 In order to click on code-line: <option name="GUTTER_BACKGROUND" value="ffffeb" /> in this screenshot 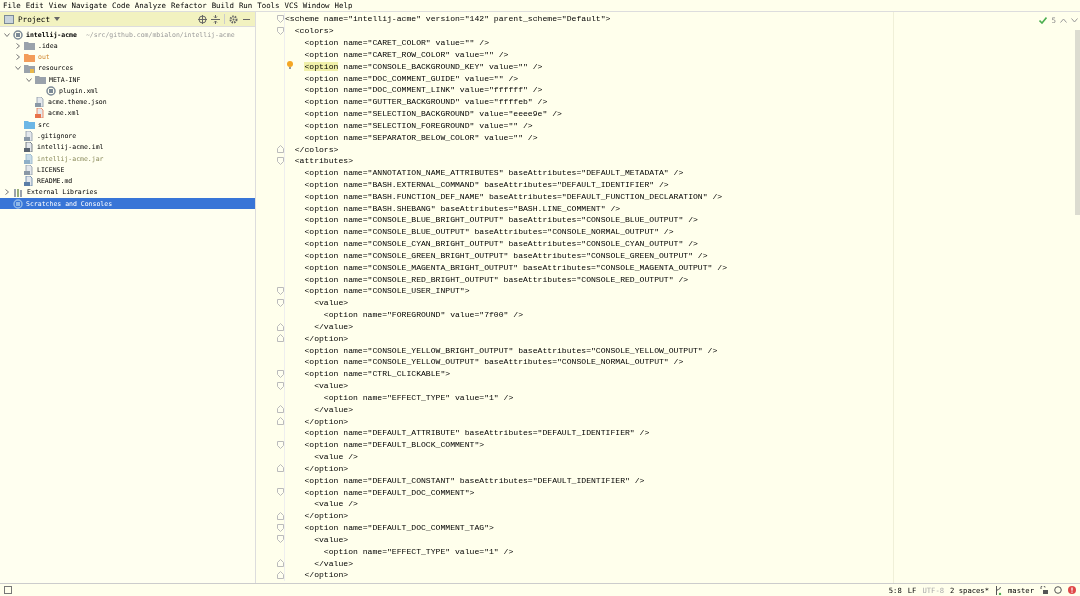, I will do `click(425, 102)`.